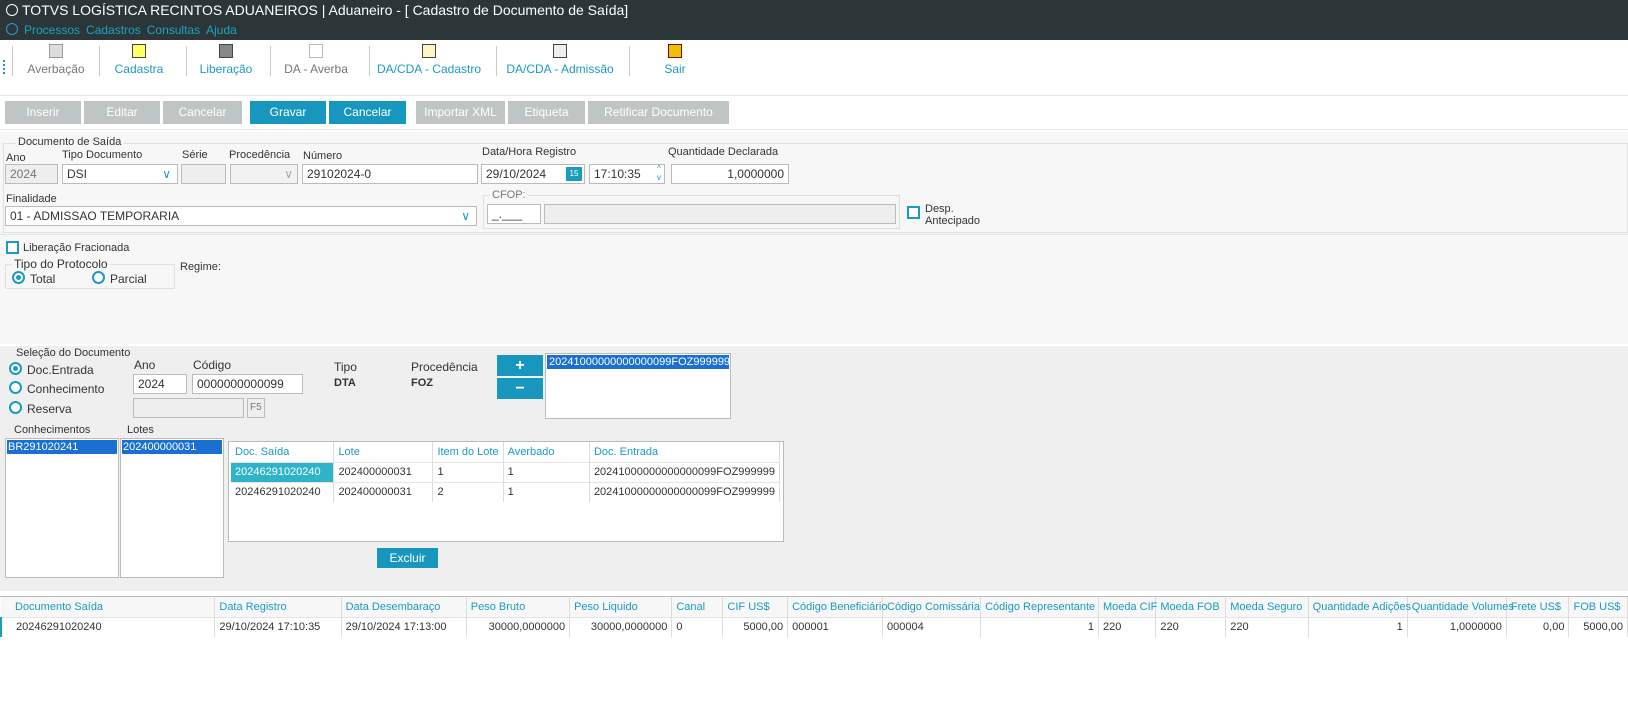 The width and height of the screenshot is (1628, 728). I want to click on menu-consultas: Consultas, so click(173, 30).